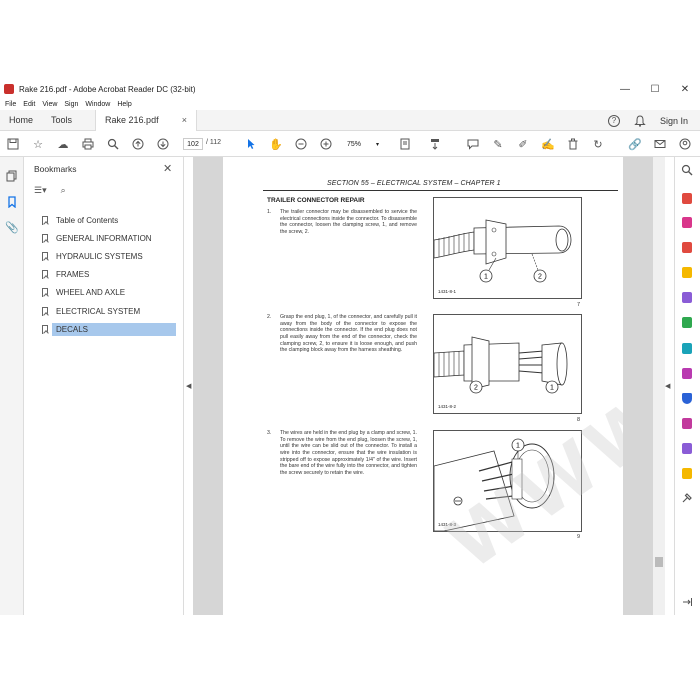 The width and height of the screenshot is (700, 700). Describe the element at coordinates (659, 386) in the screenshot. I see `vertical-scrollbar` at that location.